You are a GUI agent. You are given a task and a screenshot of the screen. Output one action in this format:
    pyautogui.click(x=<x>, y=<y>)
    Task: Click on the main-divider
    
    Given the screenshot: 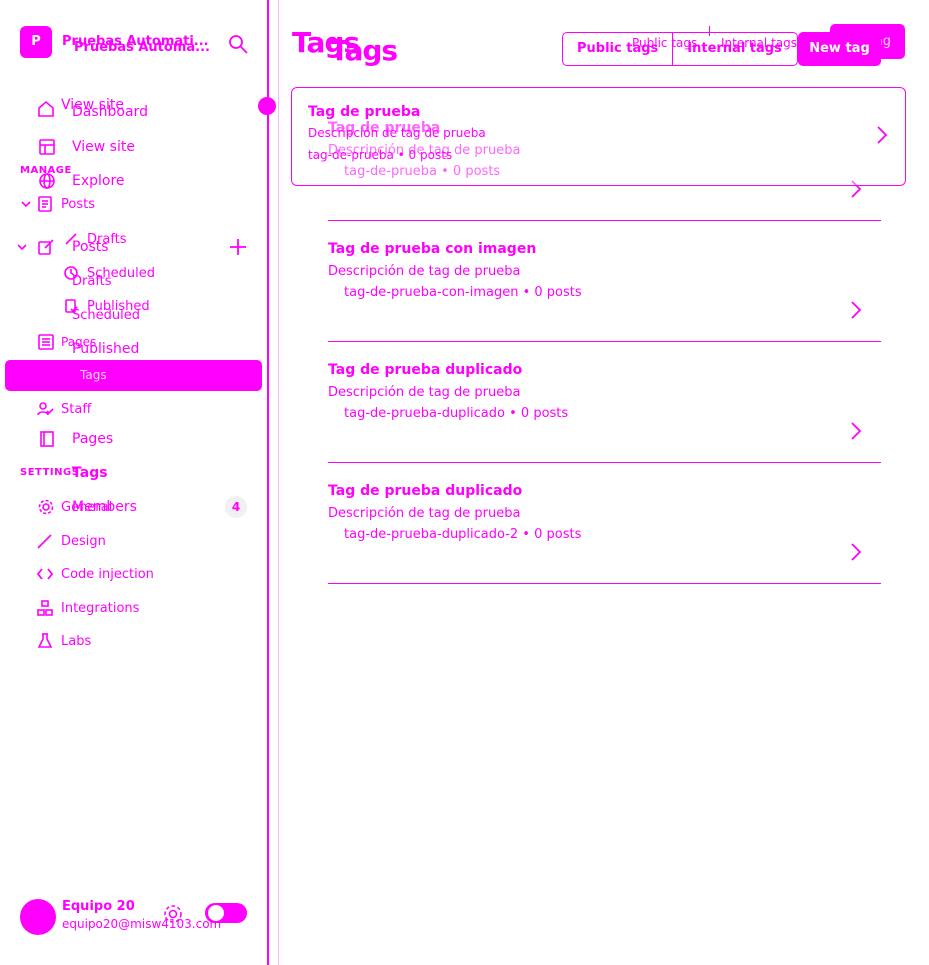 What is the action you would take?
    pyautogui.click(x=278, y=482)
    